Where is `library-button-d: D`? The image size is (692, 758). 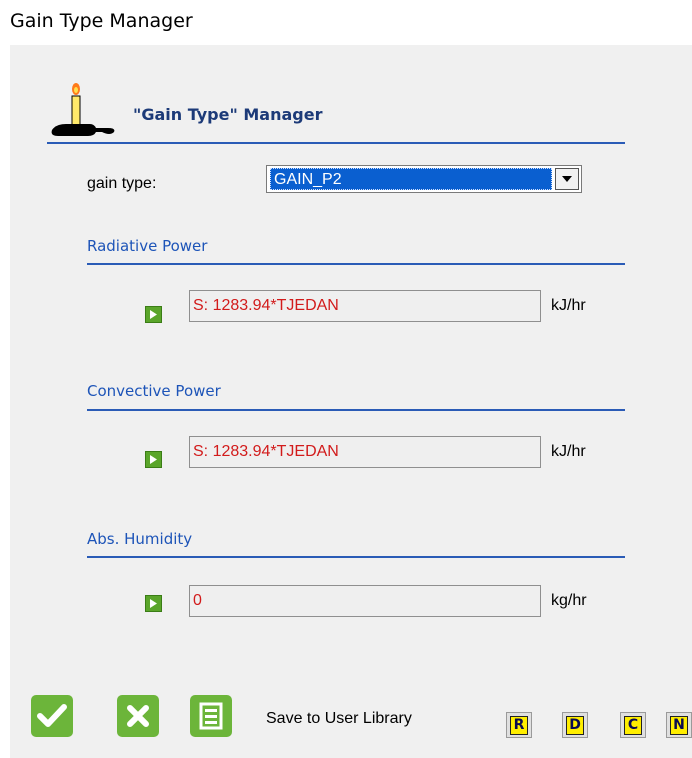 library-button-d: D is located at coordinates (575, 725).